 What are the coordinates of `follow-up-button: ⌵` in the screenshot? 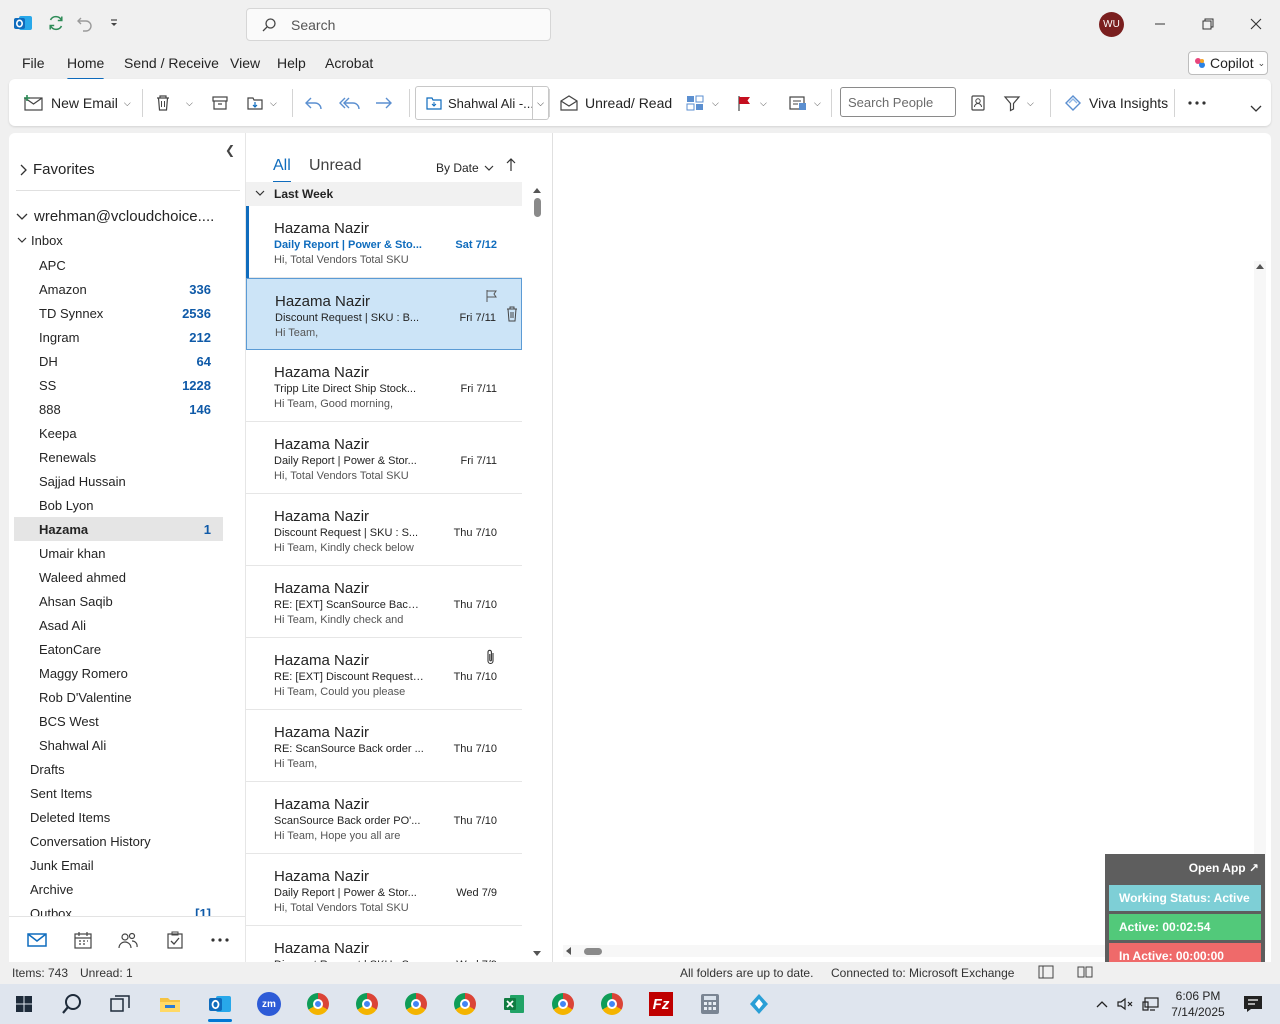 It's located at (751, 103).